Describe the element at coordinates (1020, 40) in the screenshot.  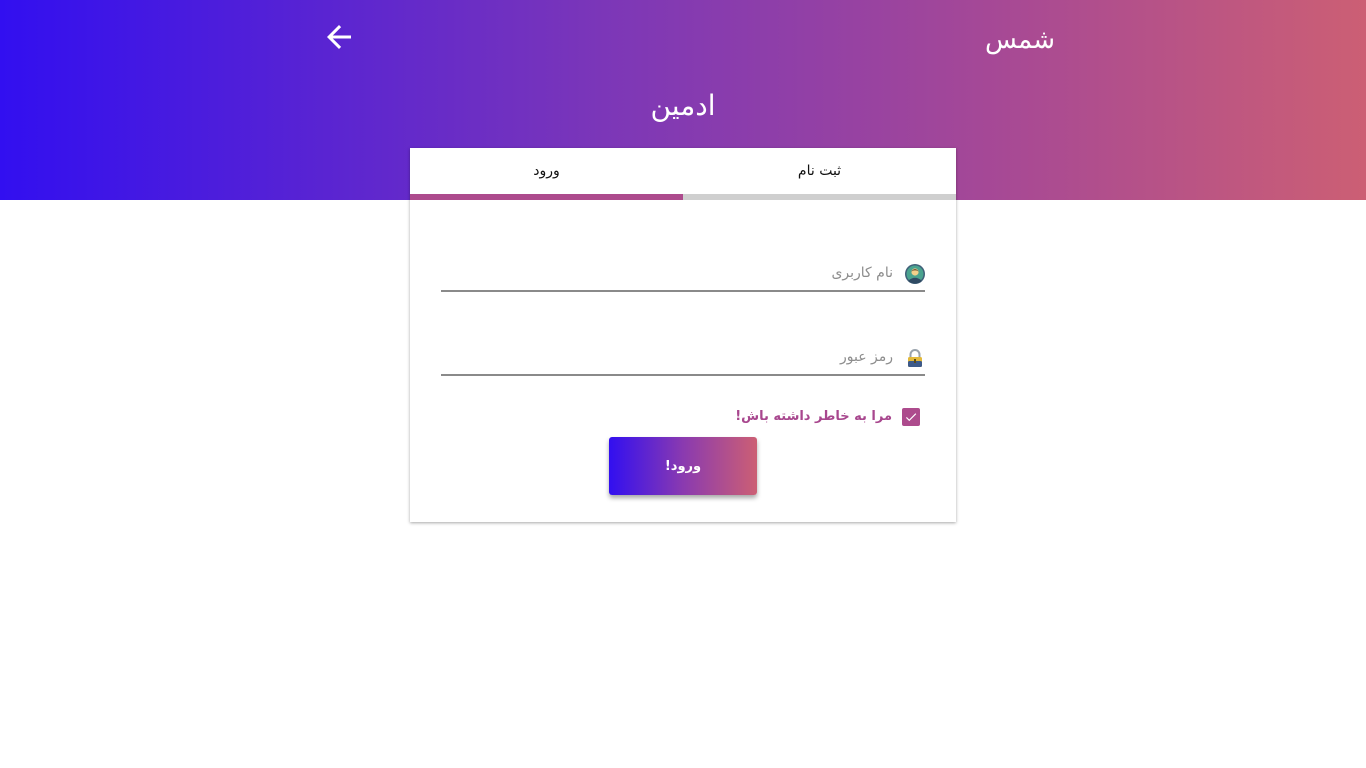
I see `brand-name: شمس` at that location.